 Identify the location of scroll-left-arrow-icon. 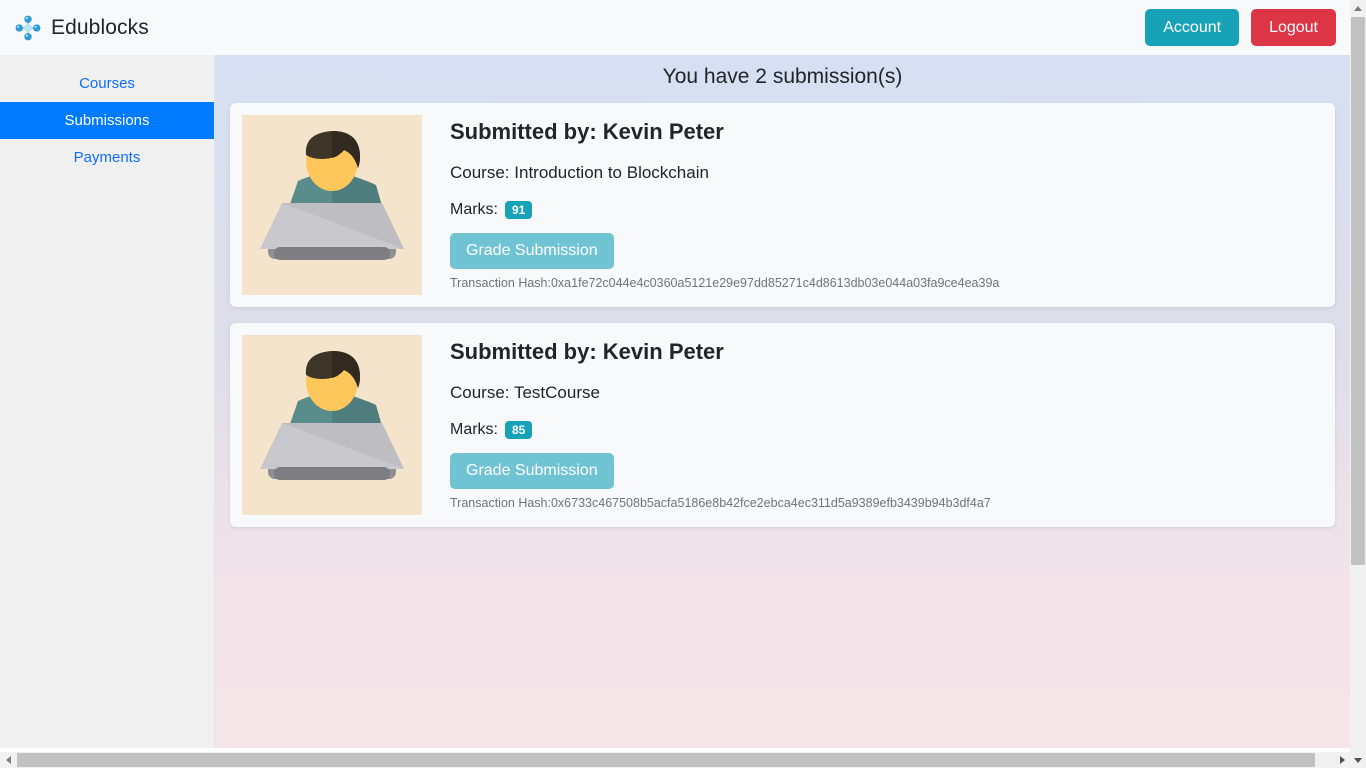
(8, 760).